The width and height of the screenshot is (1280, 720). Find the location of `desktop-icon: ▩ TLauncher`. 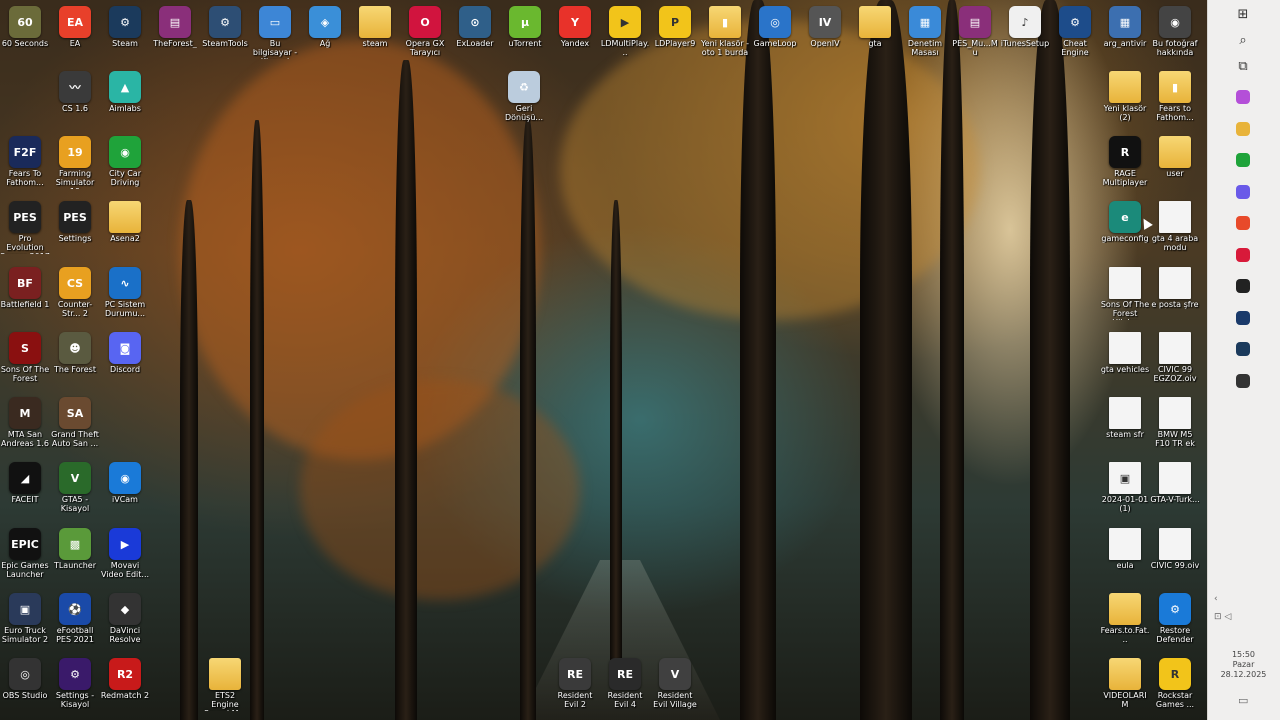

desktop-icon: ▩ TLauncher is located at coordinates (75, 546).